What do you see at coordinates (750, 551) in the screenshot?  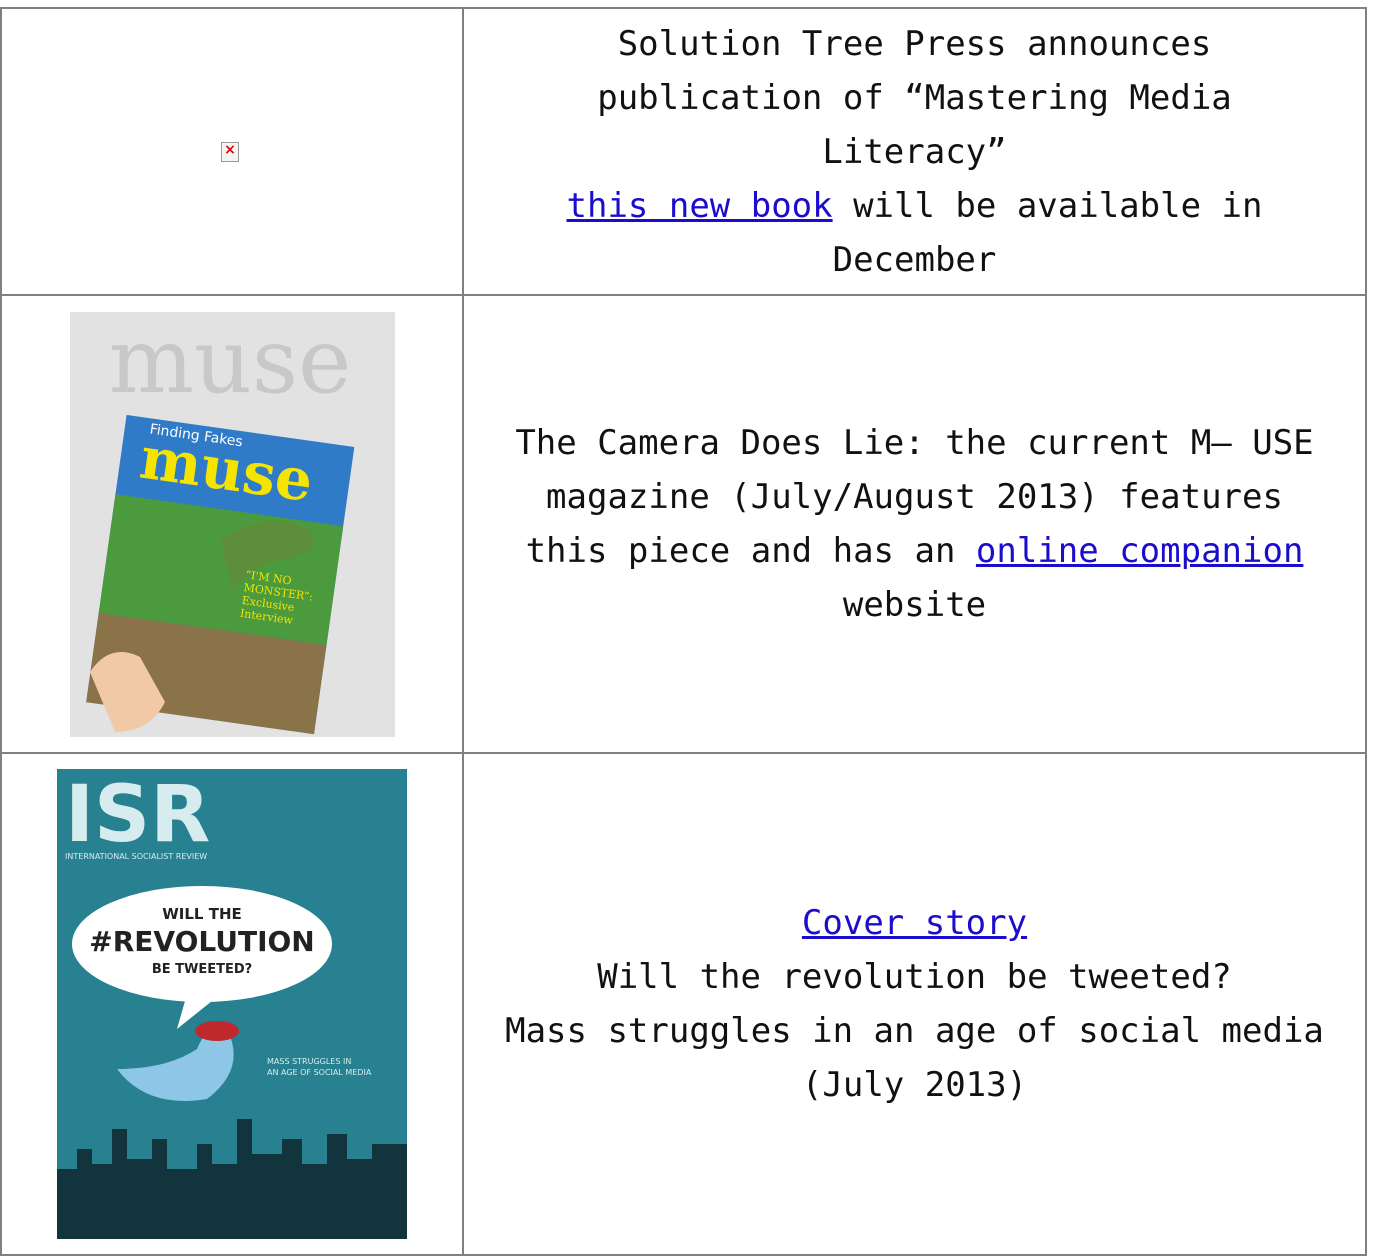 I see `description-line: this piece and has an` at bounding box center [750, 551].